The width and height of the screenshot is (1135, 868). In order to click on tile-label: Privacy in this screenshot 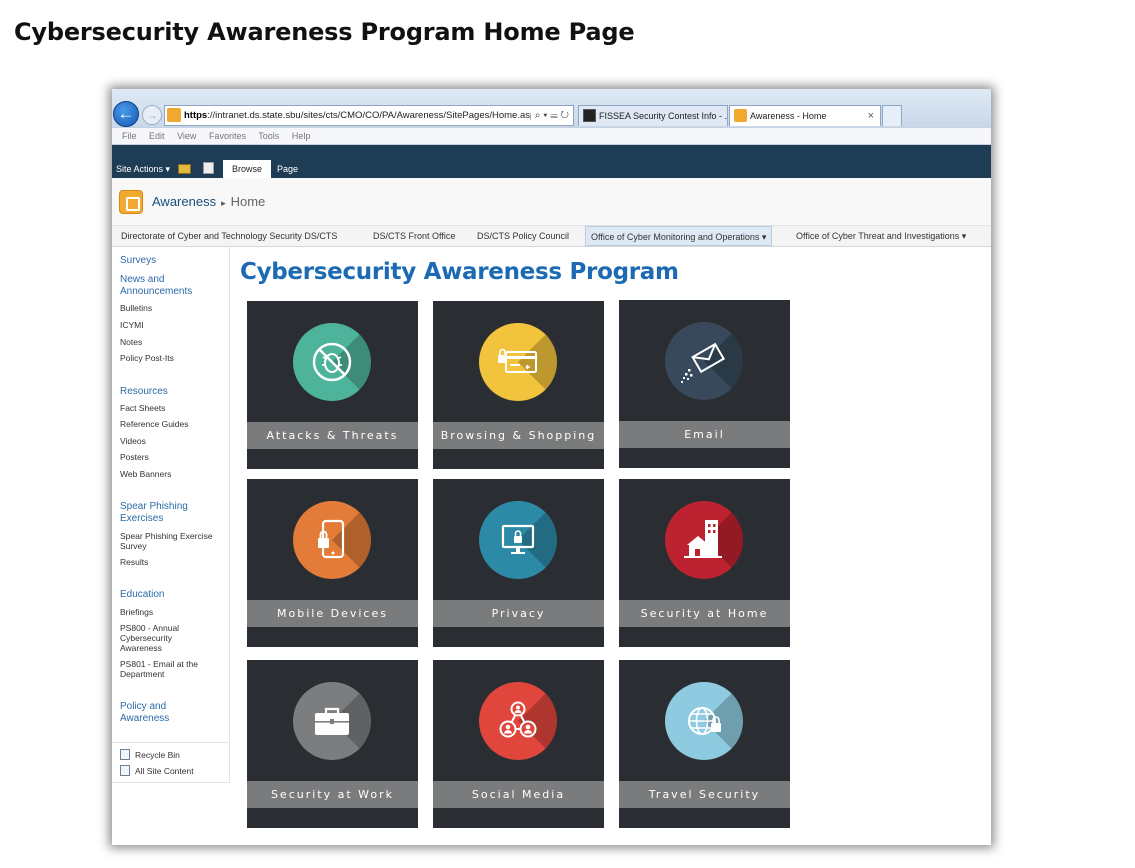, I will do `click(518, 613)`.